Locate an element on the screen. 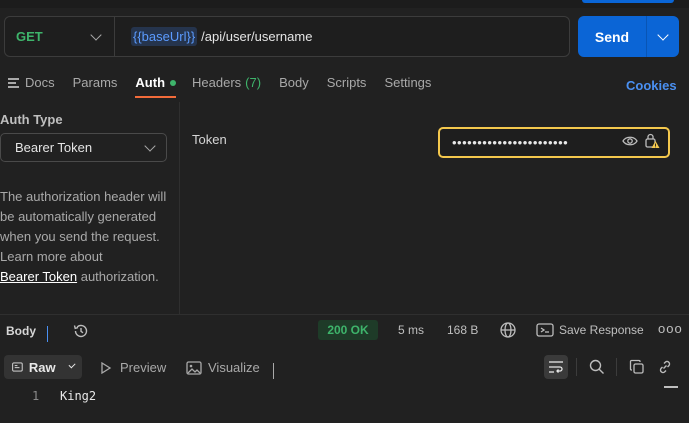 The width and height of the screenshot is (689, 423). url-input: {{baseUrl}} /api/user/username is located at coordinates (213, 36).